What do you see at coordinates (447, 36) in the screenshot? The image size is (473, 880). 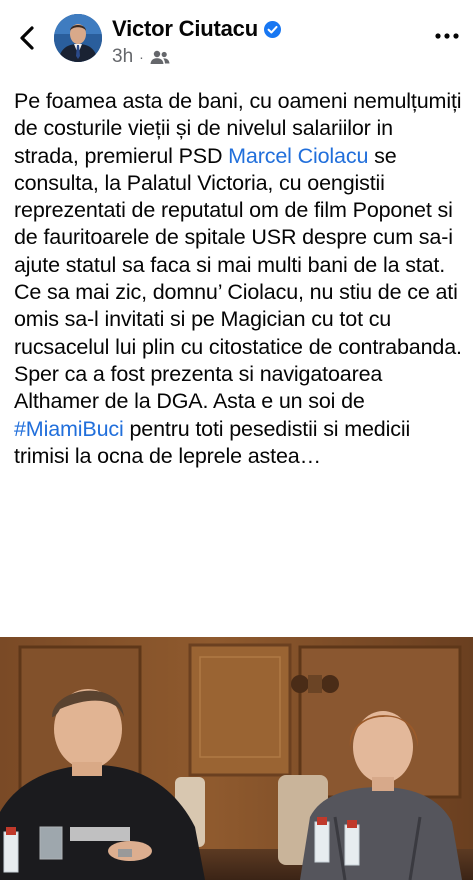 I see `more-options-icon` at bounding box center [447, 36].